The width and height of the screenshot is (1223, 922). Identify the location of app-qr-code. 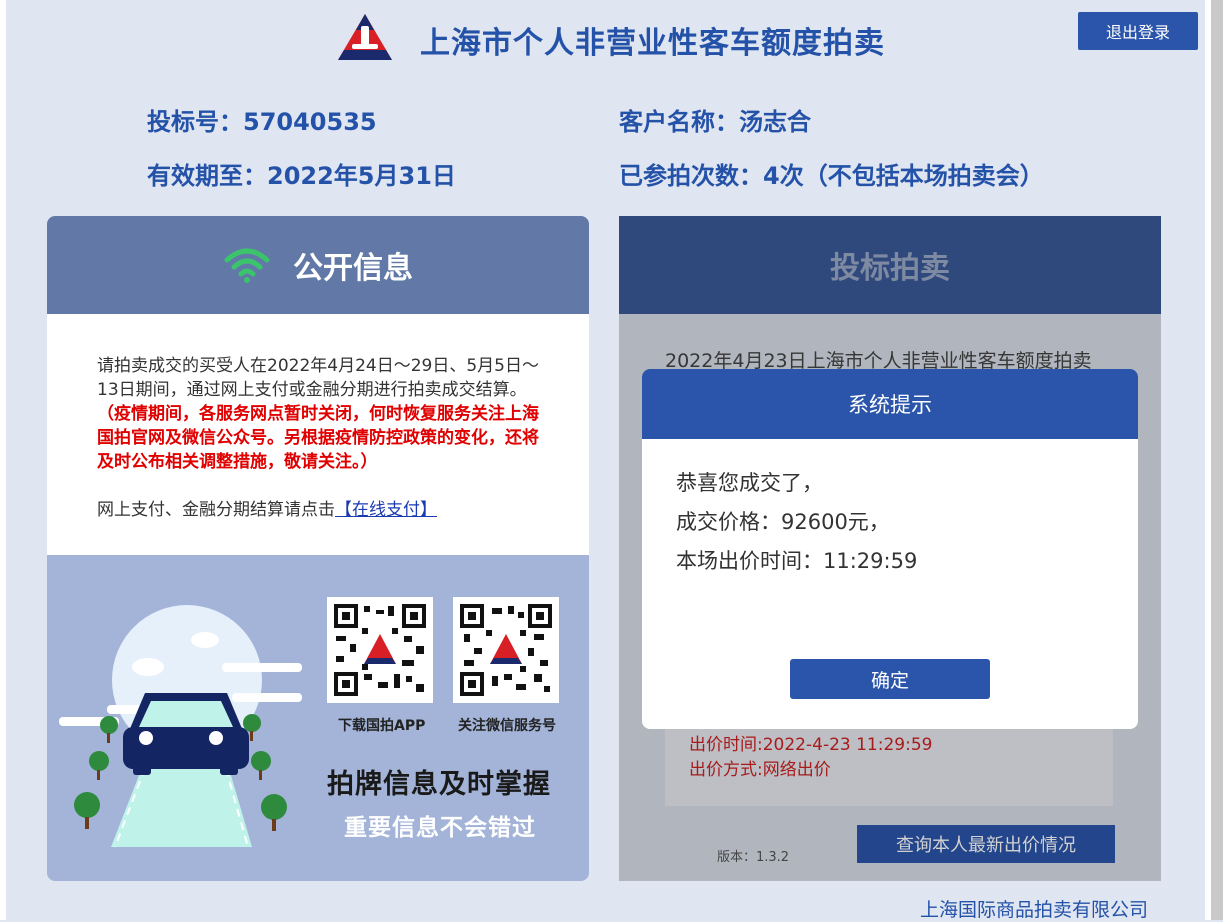
(380, 650).